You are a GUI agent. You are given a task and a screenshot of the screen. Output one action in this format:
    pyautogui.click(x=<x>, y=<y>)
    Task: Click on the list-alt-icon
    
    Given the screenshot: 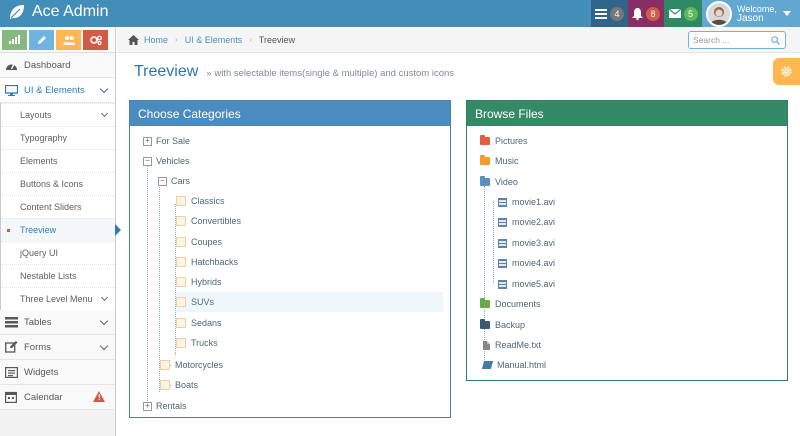 What is the action you would take?
    pyautogui.click(x=11, y=372)
    